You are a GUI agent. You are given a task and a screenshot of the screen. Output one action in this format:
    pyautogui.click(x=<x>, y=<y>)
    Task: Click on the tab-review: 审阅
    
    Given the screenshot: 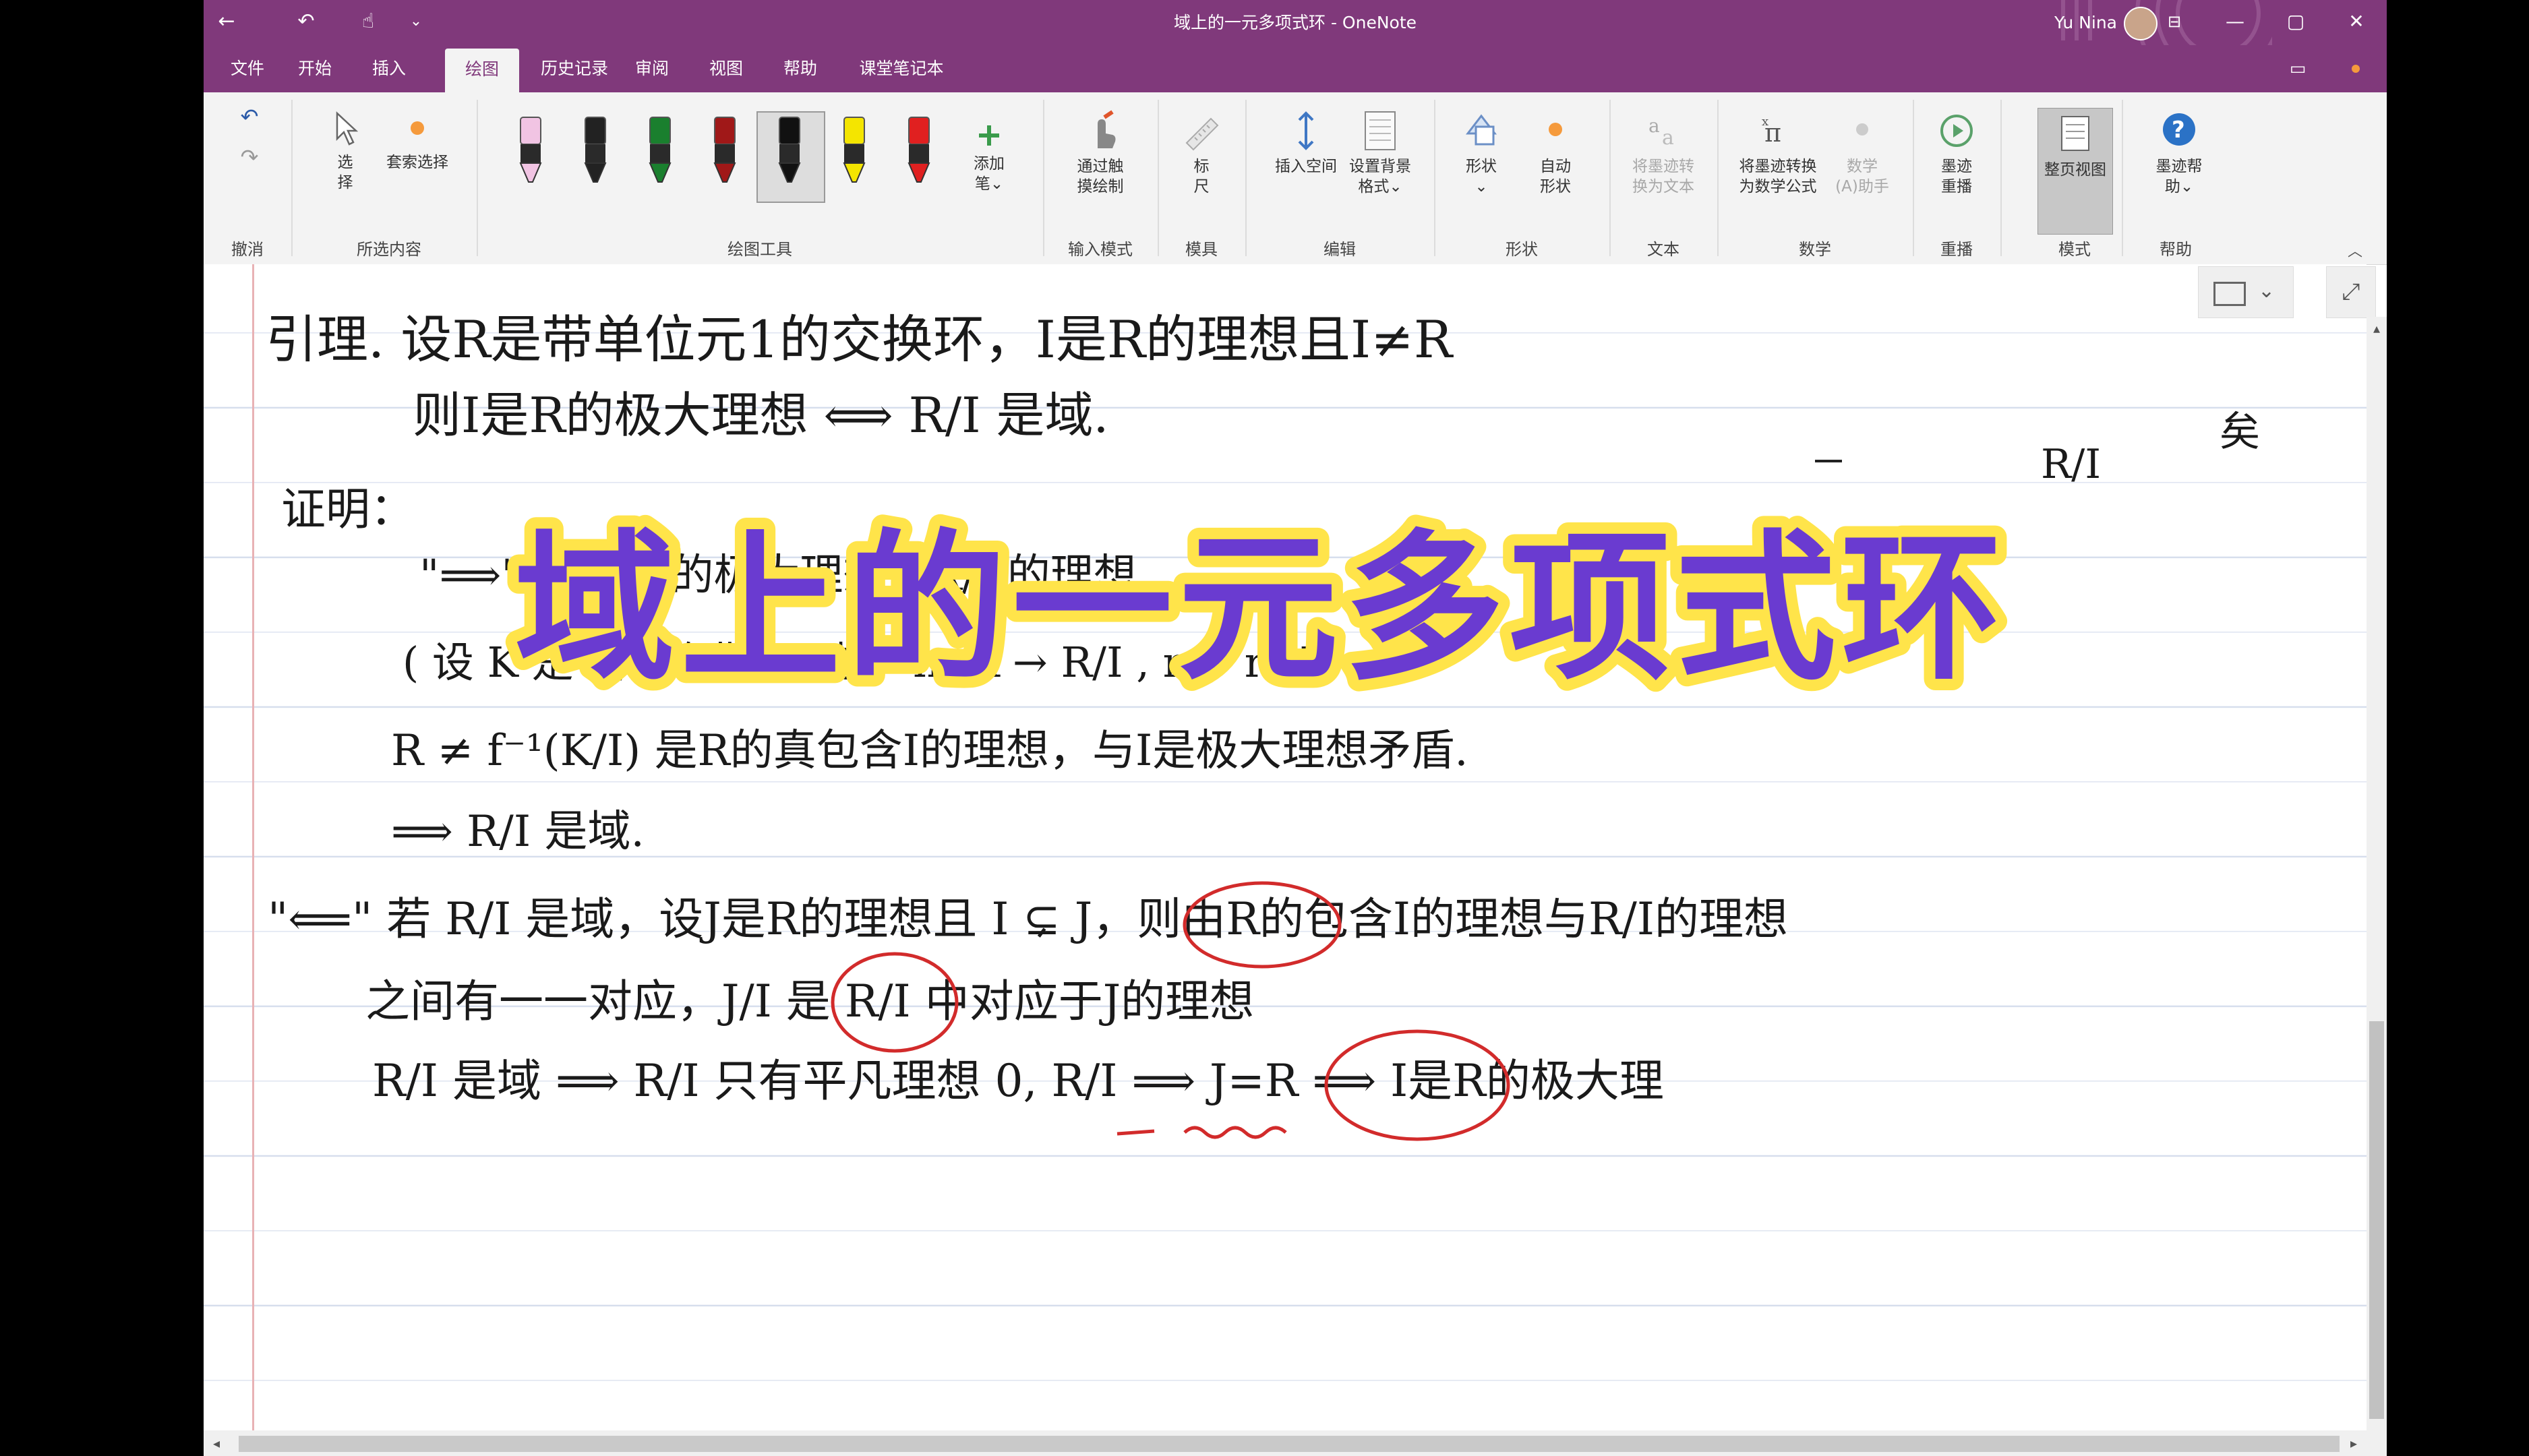 What is the action you would take?
    pyautogui.click(x=652, y=68)
    